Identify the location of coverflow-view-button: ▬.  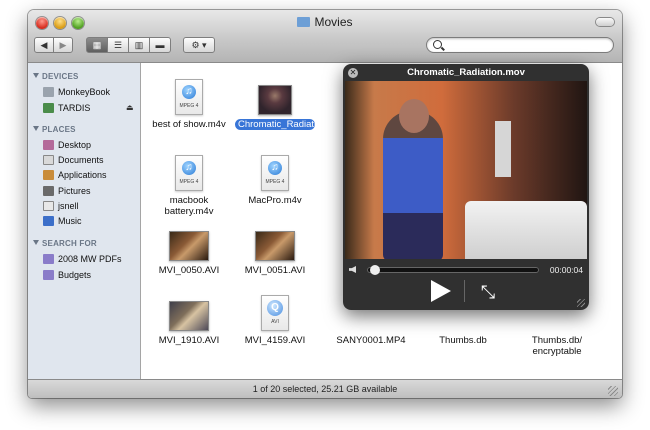
(160, 45).